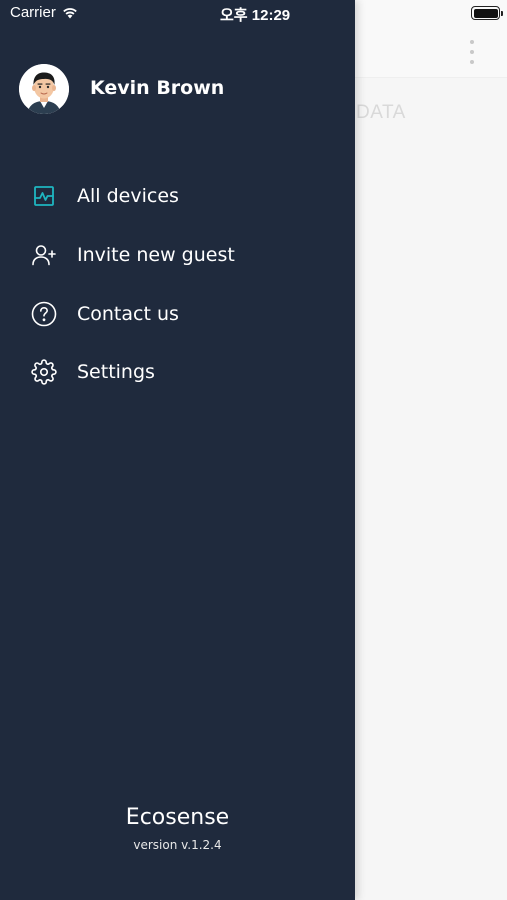 This screenshot has height=900, width=507. I want to click on status-carrier: Carrier, so click(44, 12).